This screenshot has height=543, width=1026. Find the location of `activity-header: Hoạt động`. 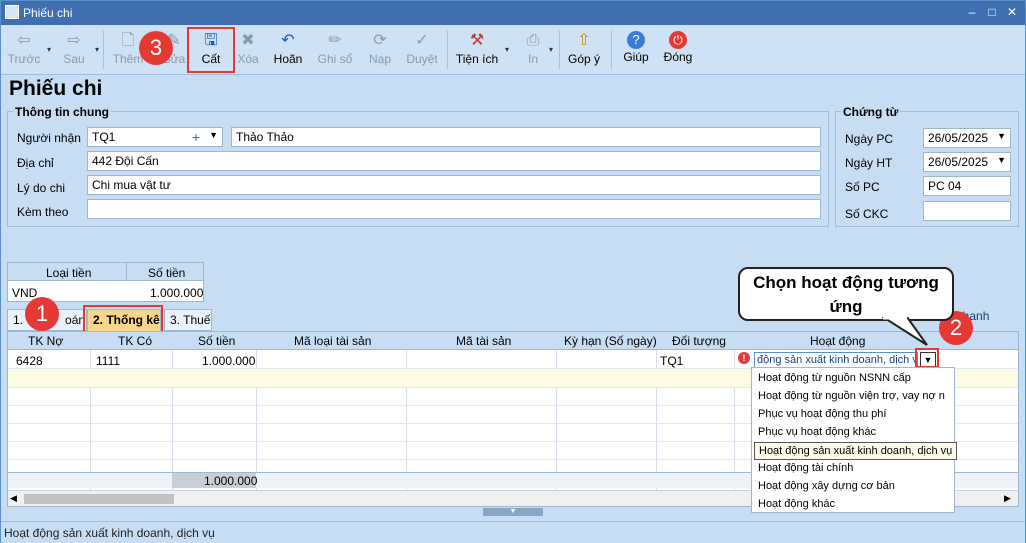

activity-header: Hoạt động is located at coordinates (838, 341).